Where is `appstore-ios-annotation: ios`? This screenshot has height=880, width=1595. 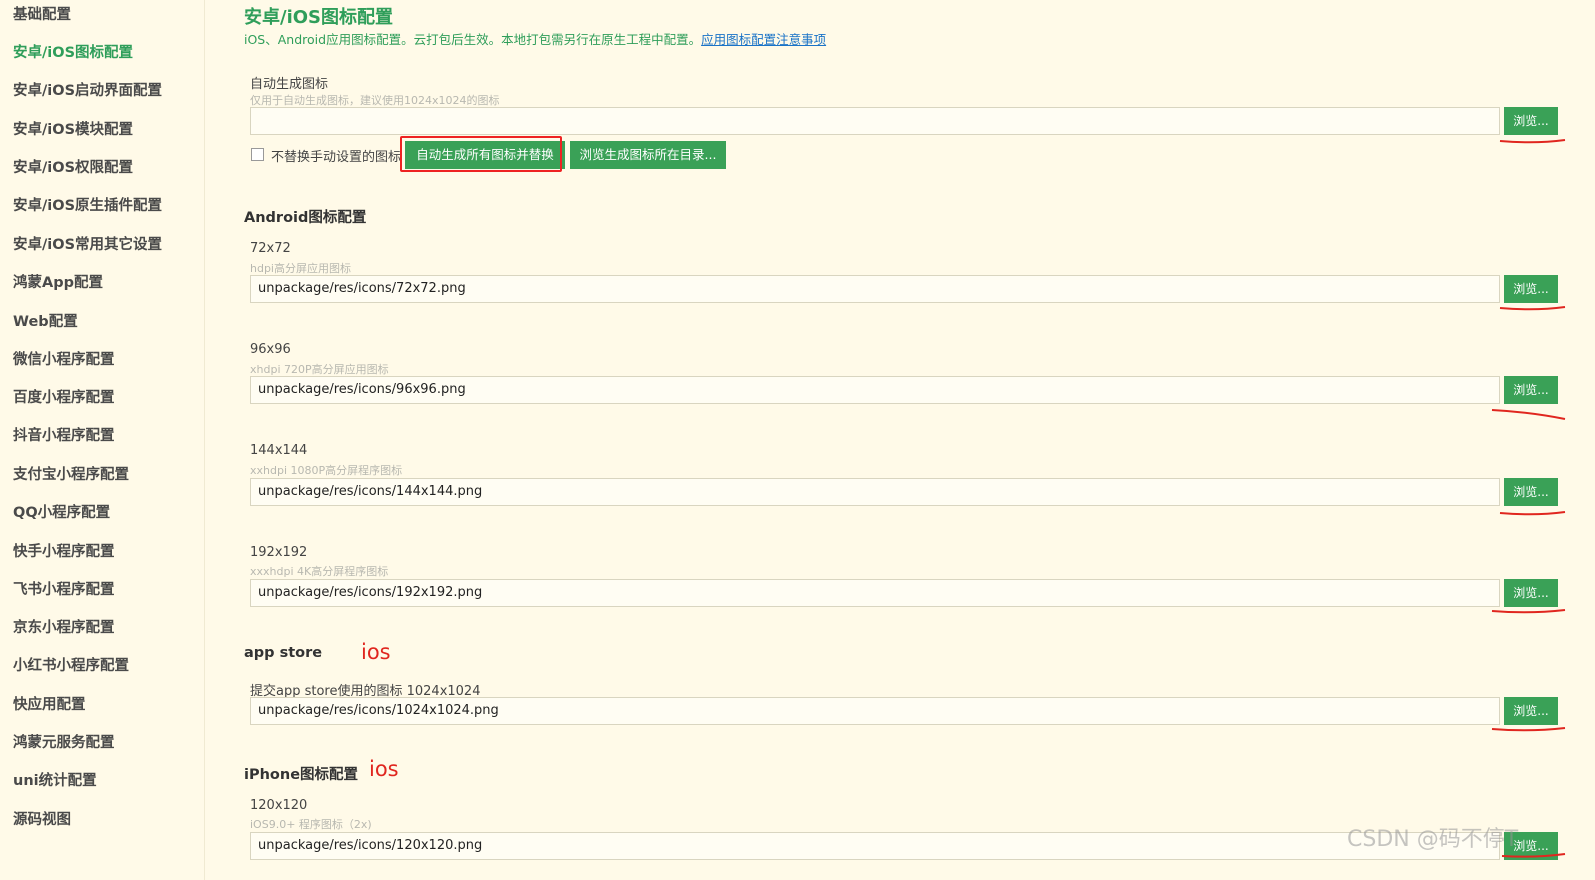 appstore-ios-annotation: ios is located at coordinates (376, 652).